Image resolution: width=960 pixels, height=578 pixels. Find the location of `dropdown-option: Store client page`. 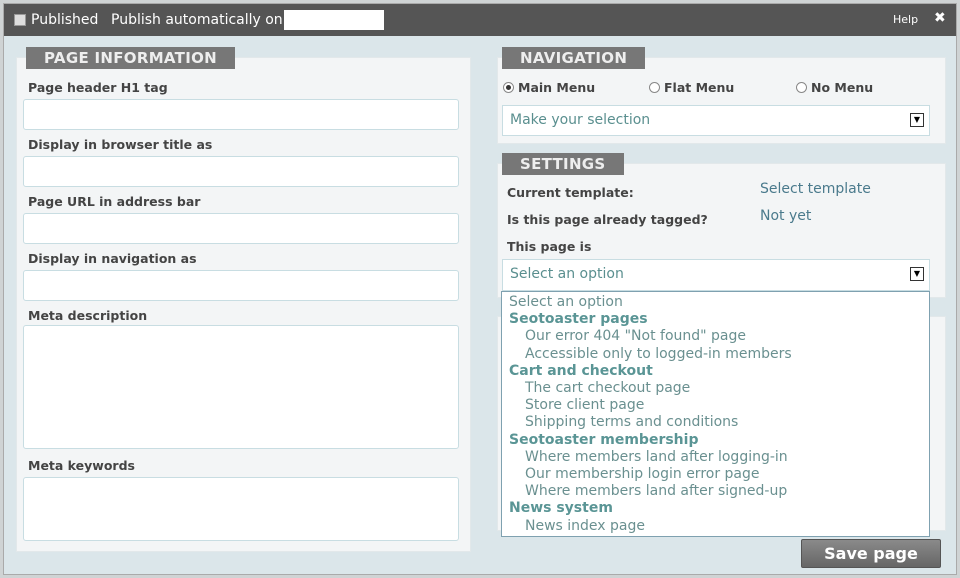

dropdown-option: Store client page is located at coordinates (715, 405).